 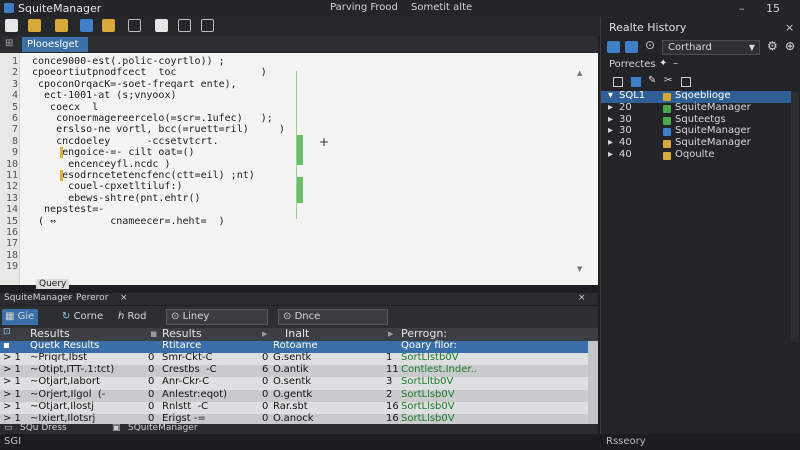 I want to click on line-number: 18, so click(x=11, y=255).